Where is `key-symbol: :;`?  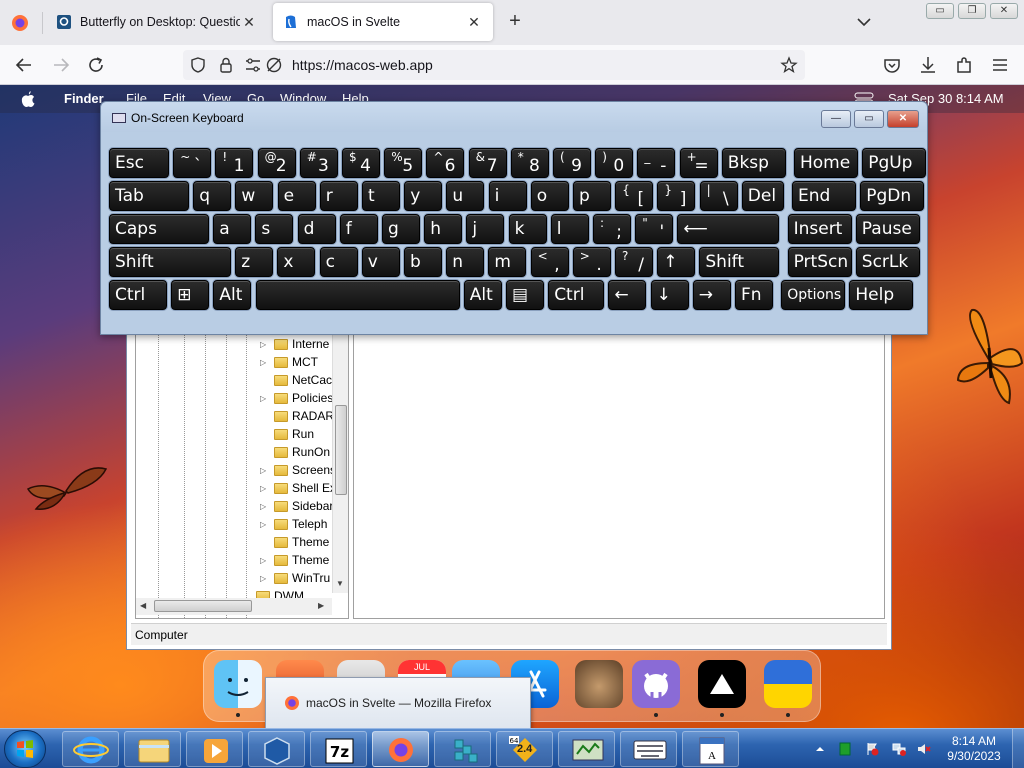
key-symbol: :; is located at coordinates (612, 229).